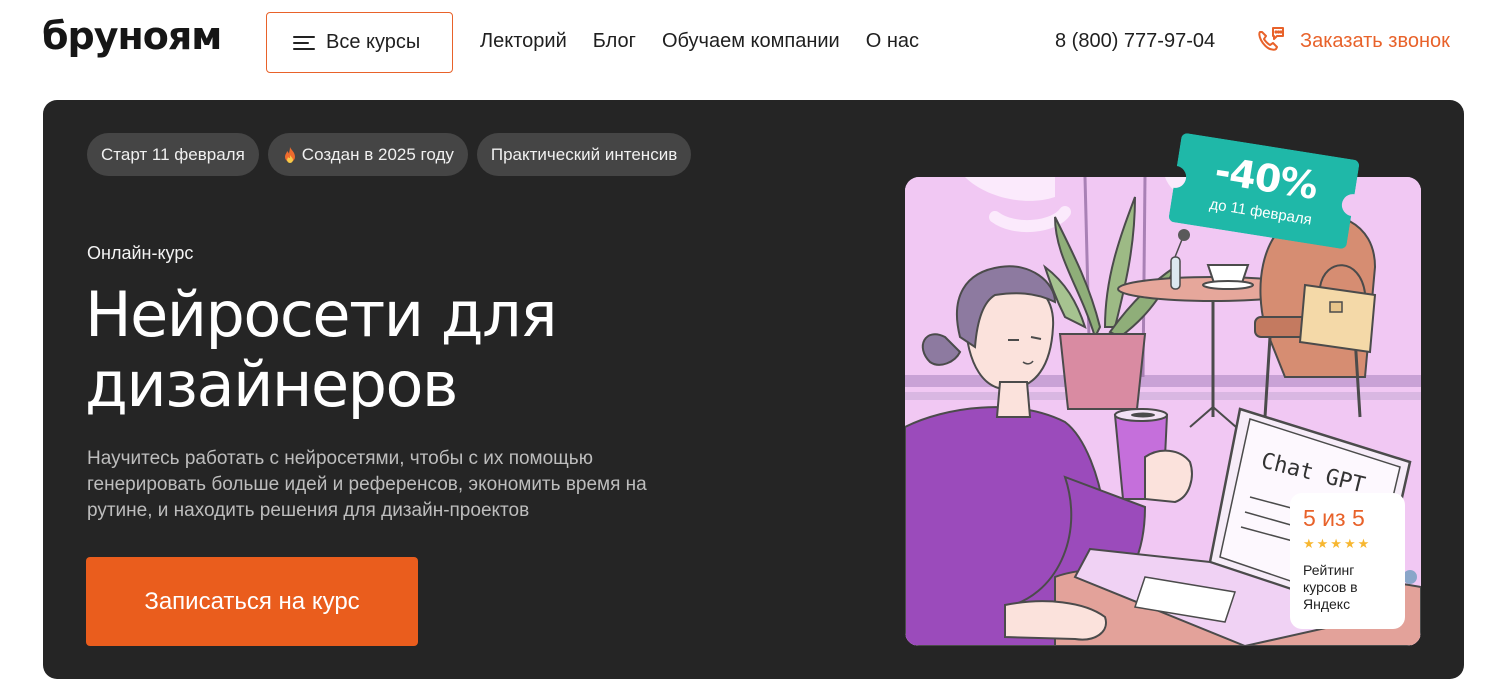  What do you see at coordinates (1271, 39) in the screenshot?
I see `phone-chat-icon` at bounding box center [1271, 39].